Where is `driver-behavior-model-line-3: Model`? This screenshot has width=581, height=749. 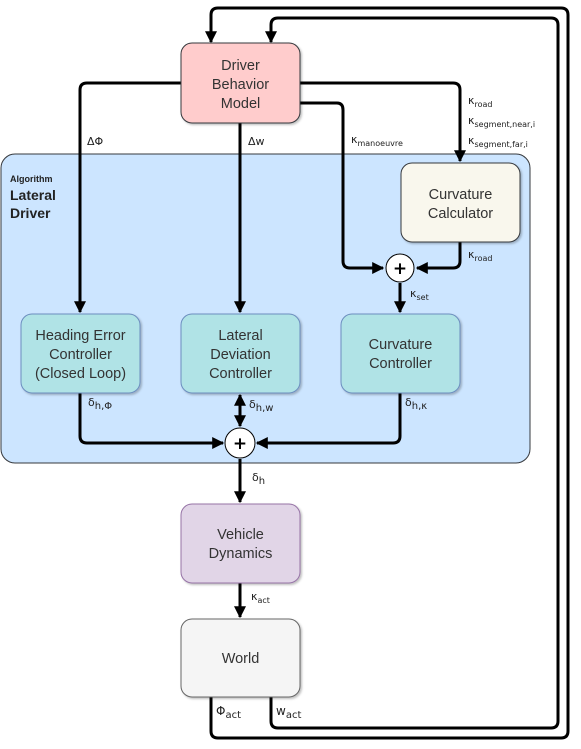
driver-behavior-model-line-3: Model is located at coordinates (241, 104).